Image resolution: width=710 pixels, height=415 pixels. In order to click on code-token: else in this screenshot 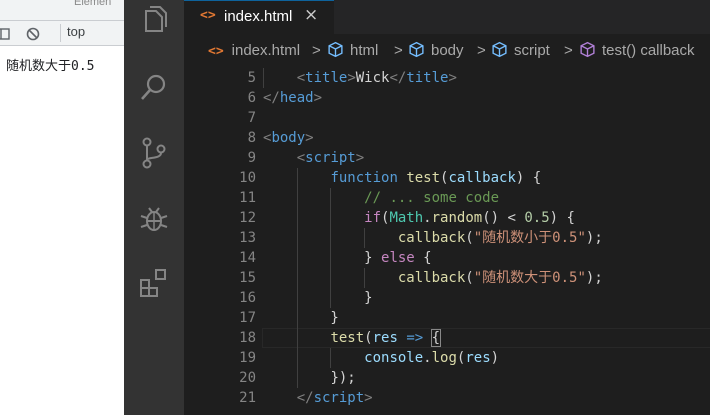, I will do `click(398, 258)`.